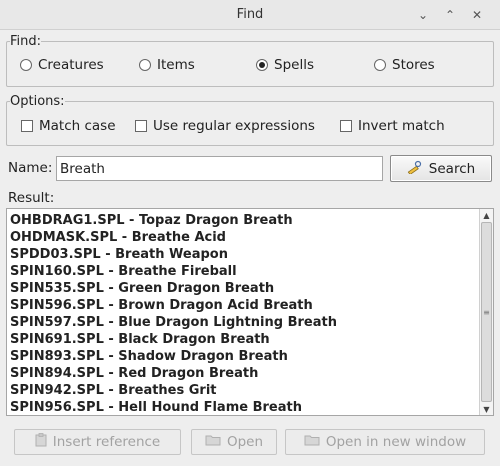  I want to click on insert-reference-label: Insert reference, so click(106, 442).